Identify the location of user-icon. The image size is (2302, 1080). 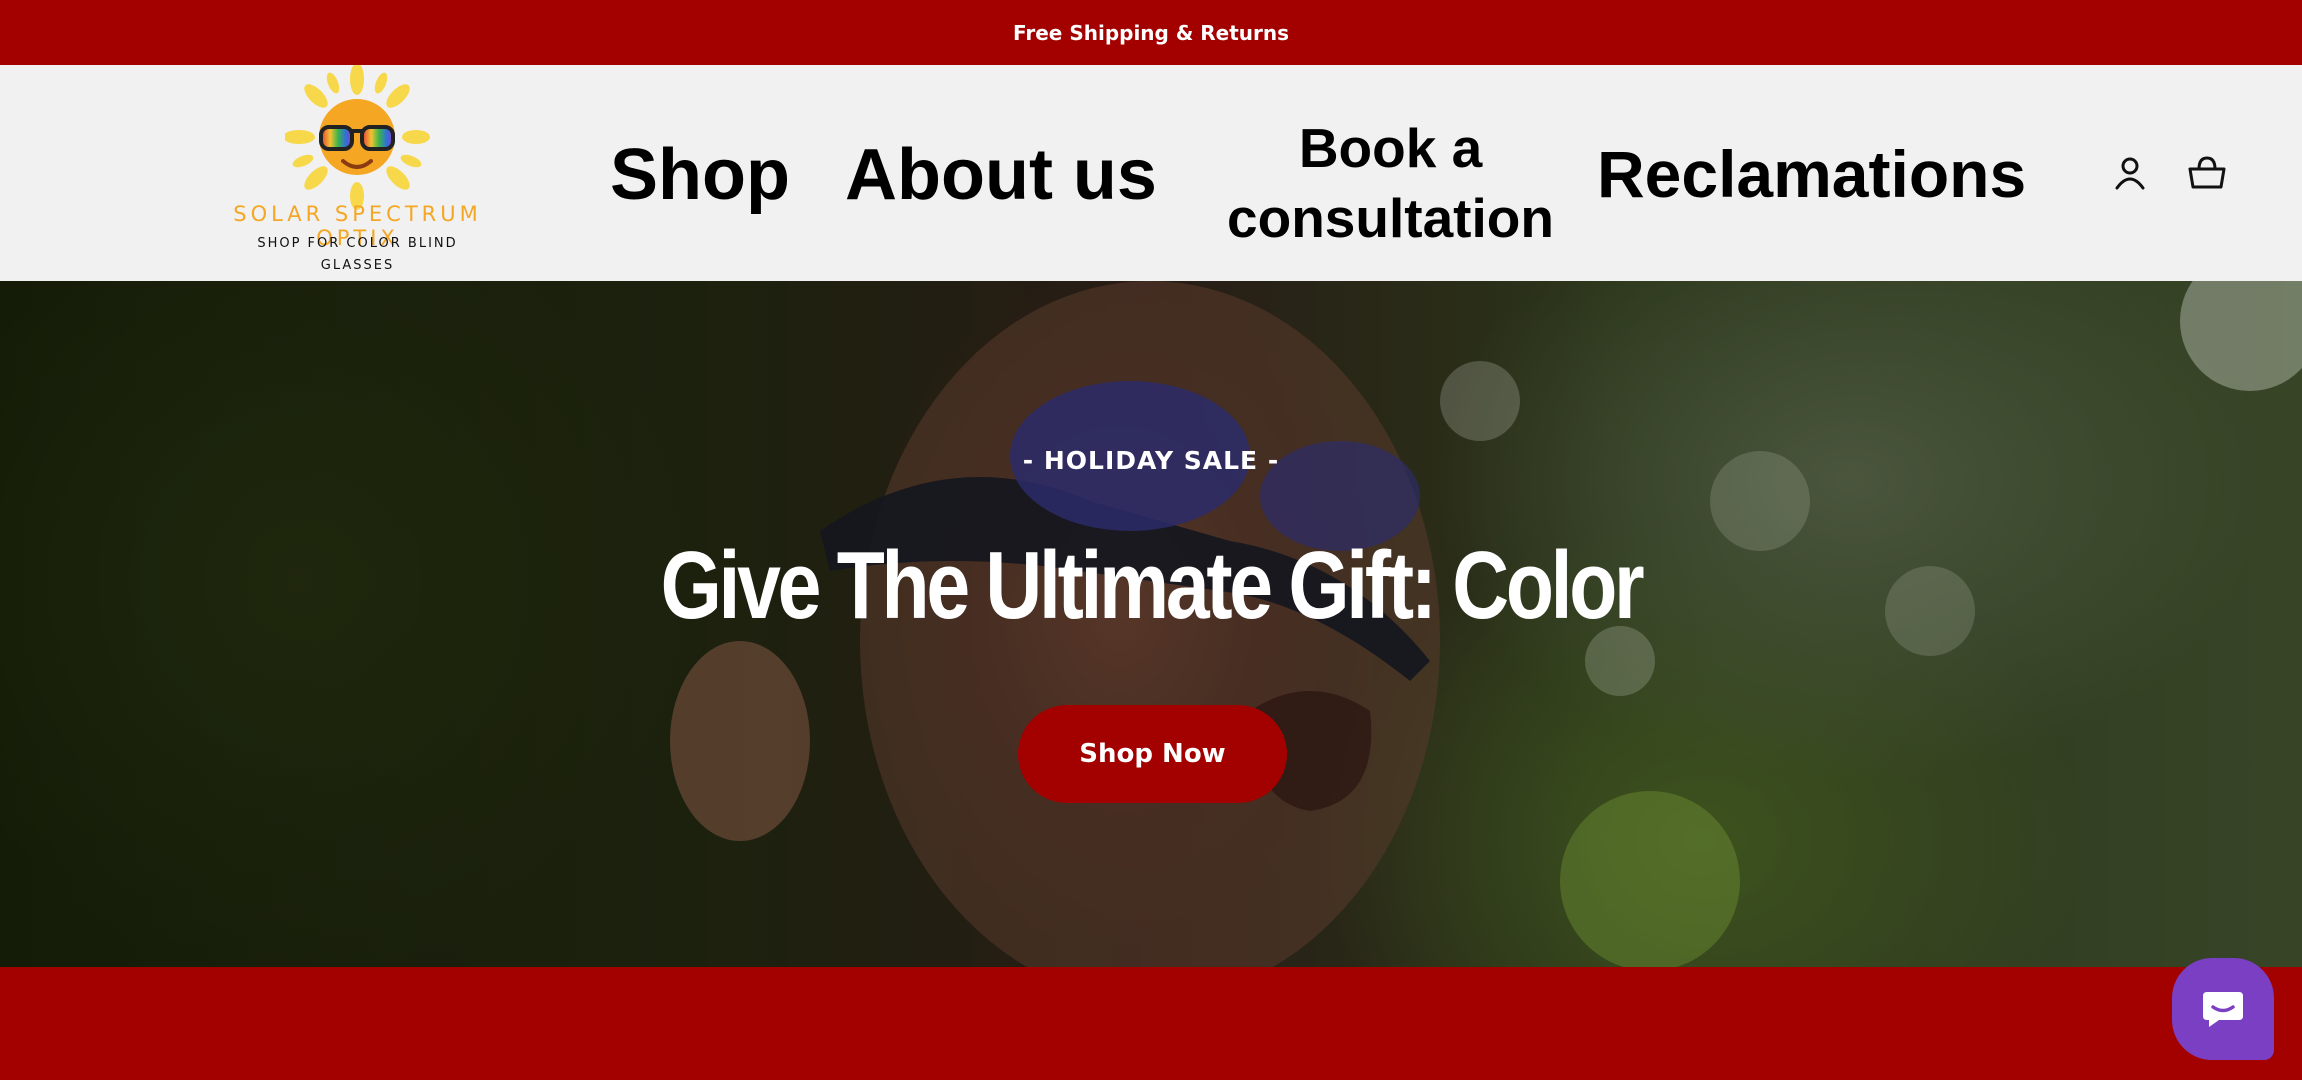
(2130, 173).